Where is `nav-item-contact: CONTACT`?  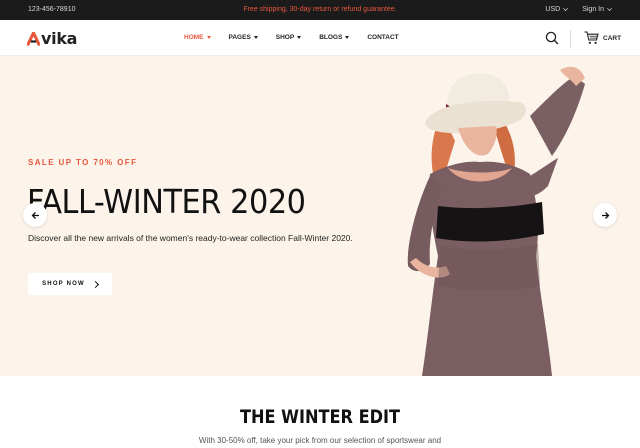 nav-item-contact: CONTACT is located at coordinates (382, 37).